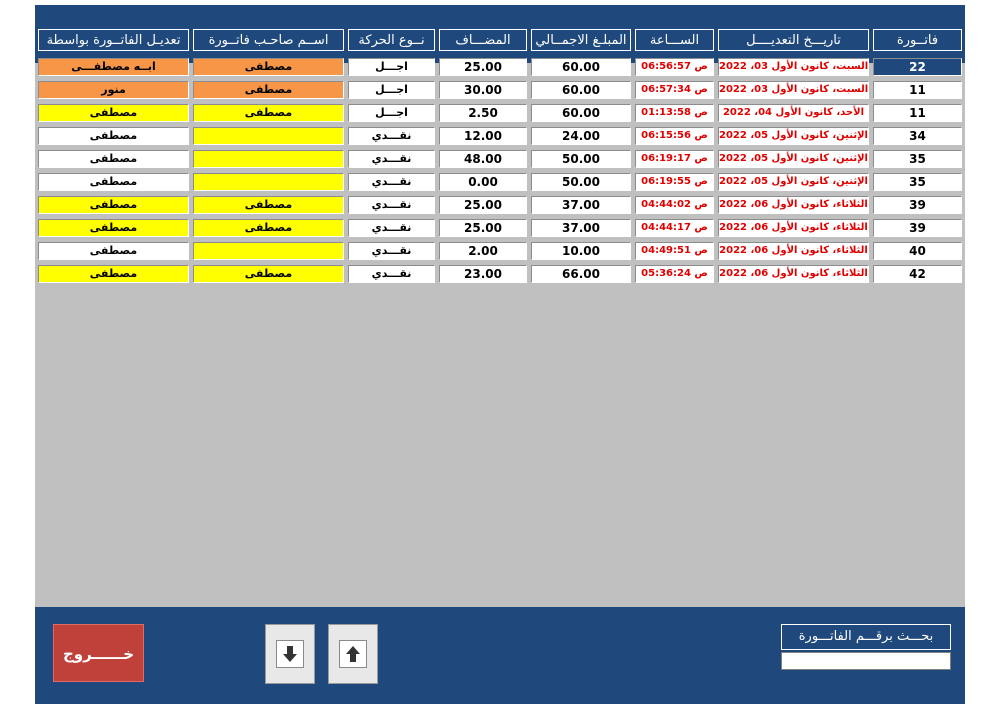  I want to click on cell-time: 05:36:24 ص, so click(674, 274).